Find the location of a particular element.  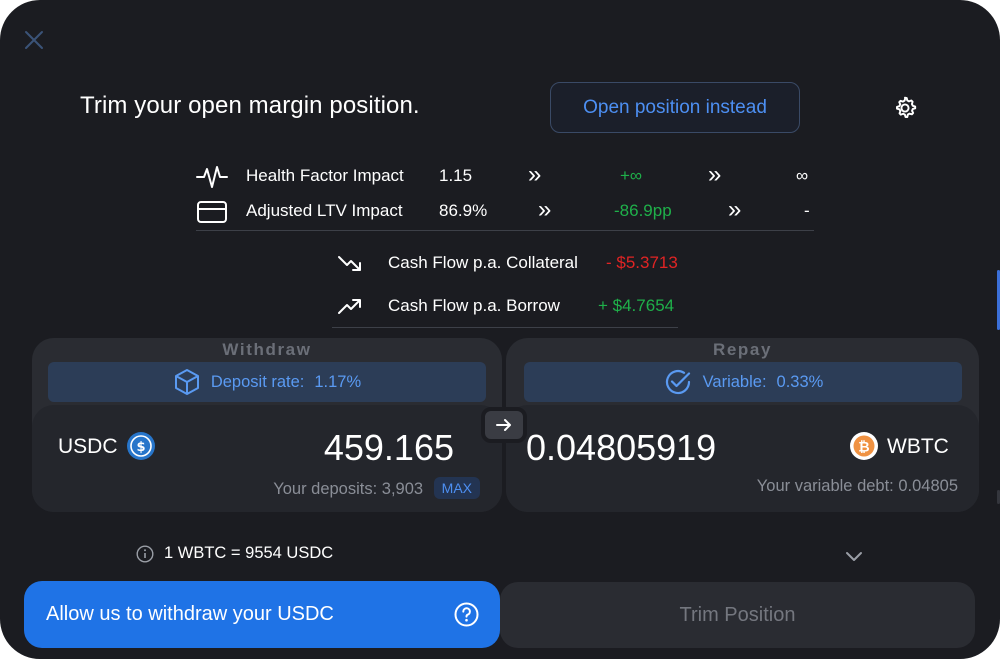

exchange-rate: 1 WBTC = 9554 USDC is located at coordinates (234, 553).